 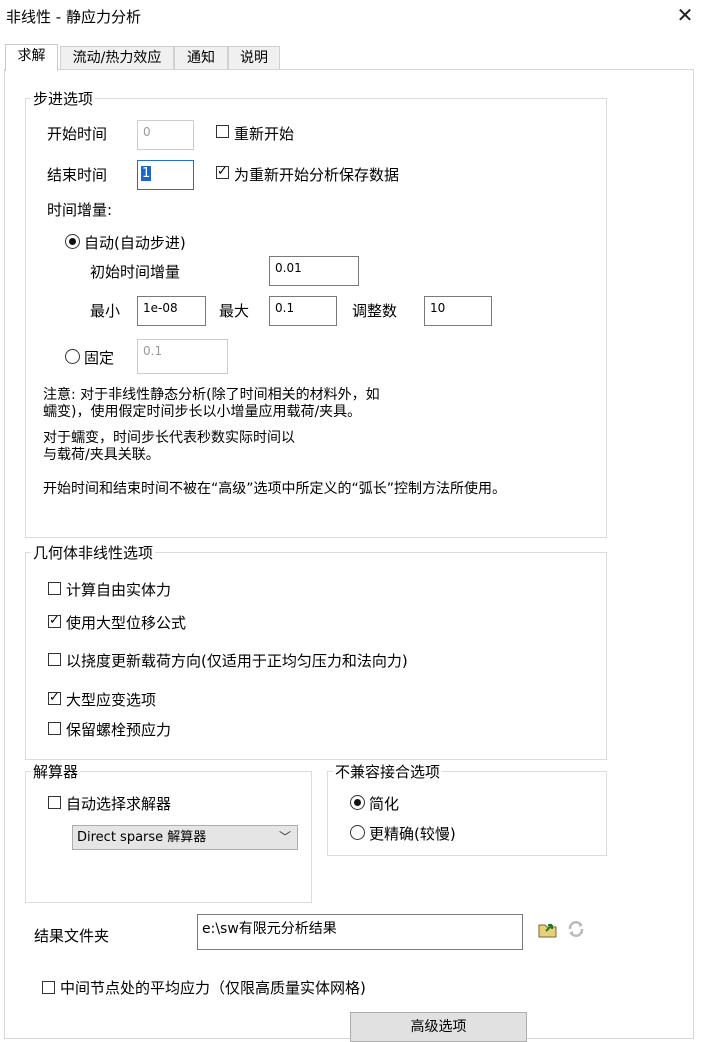 I want to click on tab-flow-thermal: 流动/热力效应, so click(x=117, y=58).